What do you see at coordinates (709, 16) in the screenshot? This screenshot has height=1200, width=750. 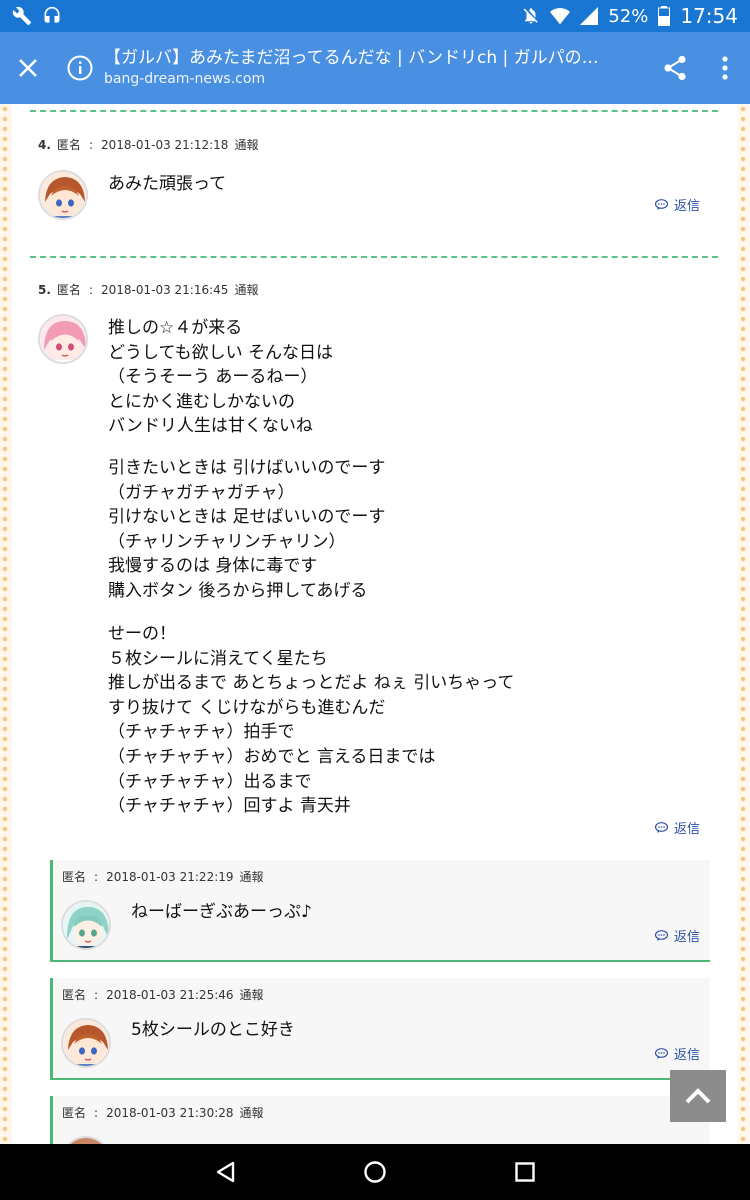 I see `clock: 17:54` at bounding box center [709, 16].